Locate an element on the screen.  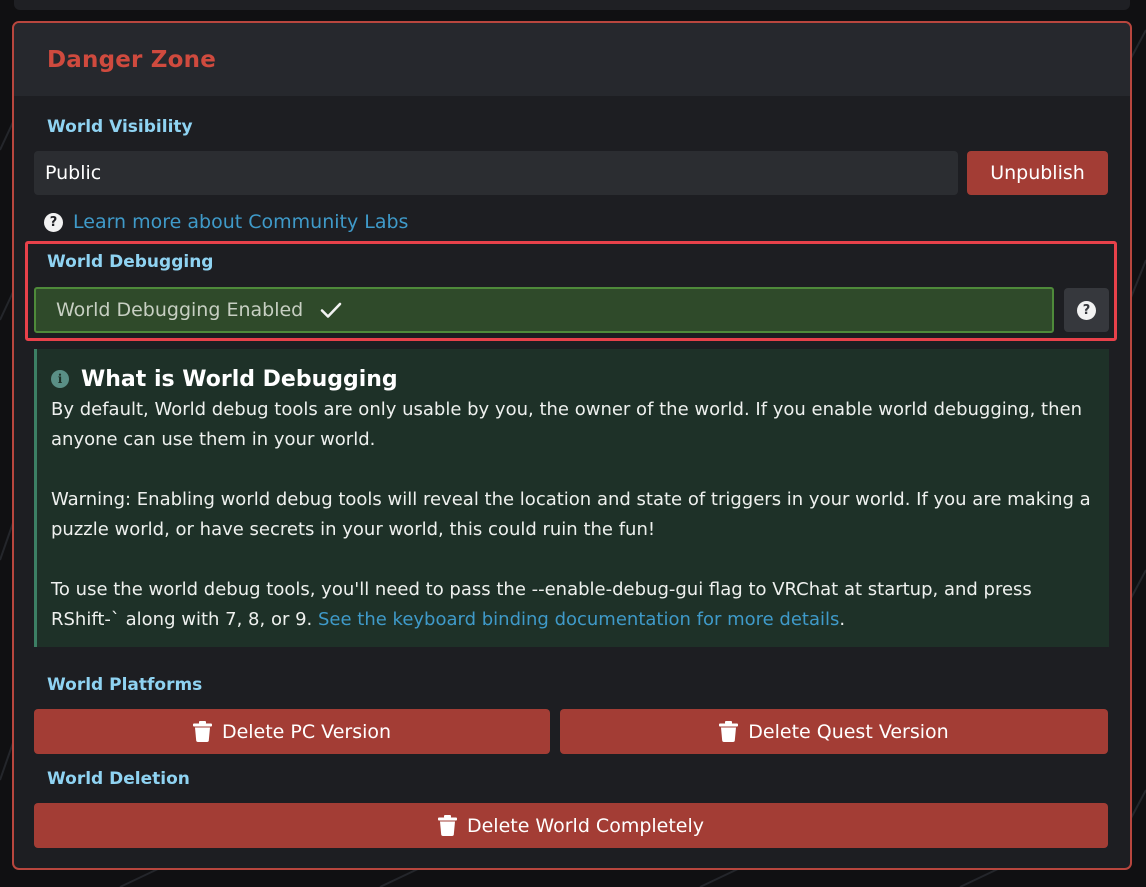
world-deletion-label: World Deletion is located at coordinates (118, 779).